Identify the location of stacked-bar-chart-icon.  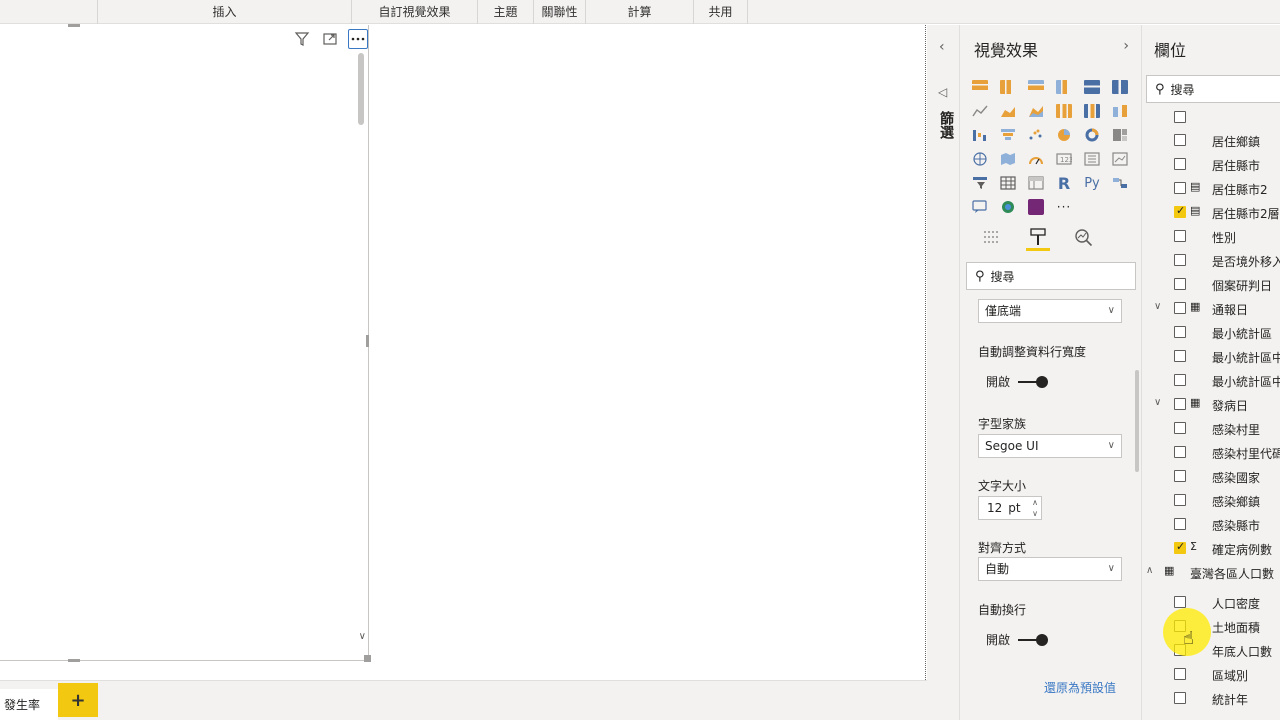
(980, 87).